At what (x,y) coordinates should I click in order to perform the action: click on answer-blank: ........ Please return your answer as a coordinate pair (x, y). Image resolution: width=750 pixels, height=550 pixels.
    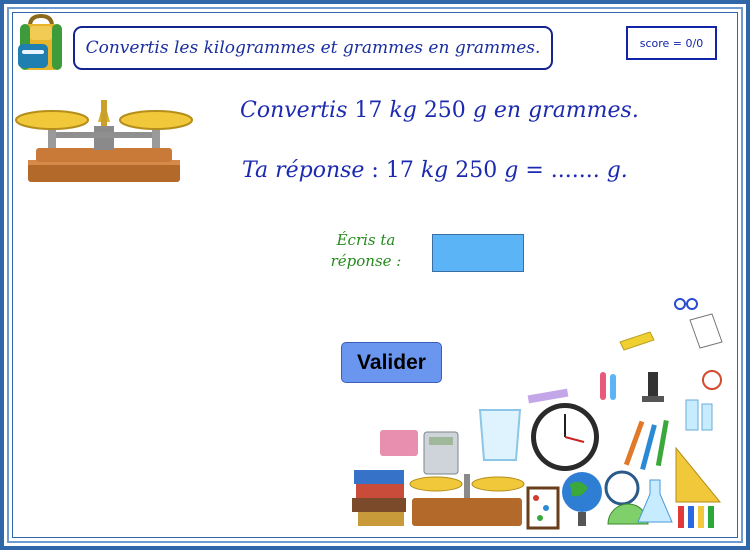
    Looking at the image, I should click on (575, 170).